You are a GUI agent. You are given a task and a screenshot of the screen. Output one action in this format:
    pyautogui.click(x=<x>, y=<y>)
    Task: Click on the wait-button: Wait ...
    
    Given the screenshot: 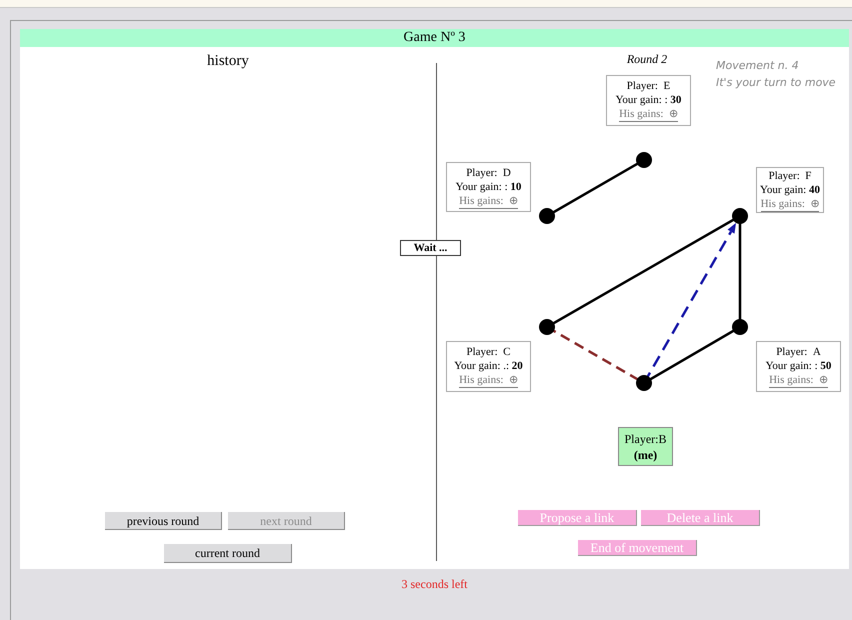 What is the action you would take?
    pyautogui.click(x=430, y=248)
    